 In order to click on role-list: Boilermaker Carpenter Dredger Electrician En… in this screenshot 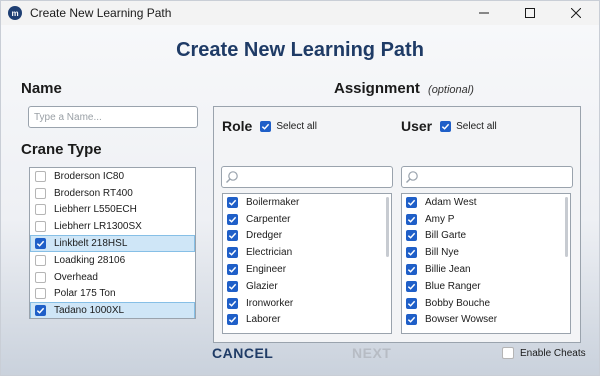, I will do `click(307, 263)`.